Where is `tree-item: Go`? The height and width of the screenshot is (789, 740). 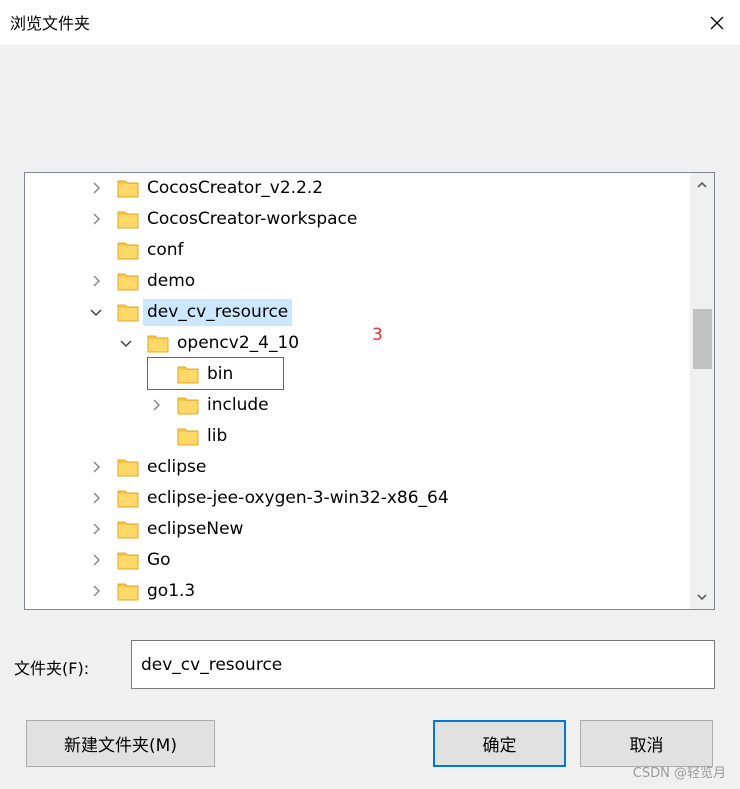
tree-item: Go is located at coordinates (357, 560).